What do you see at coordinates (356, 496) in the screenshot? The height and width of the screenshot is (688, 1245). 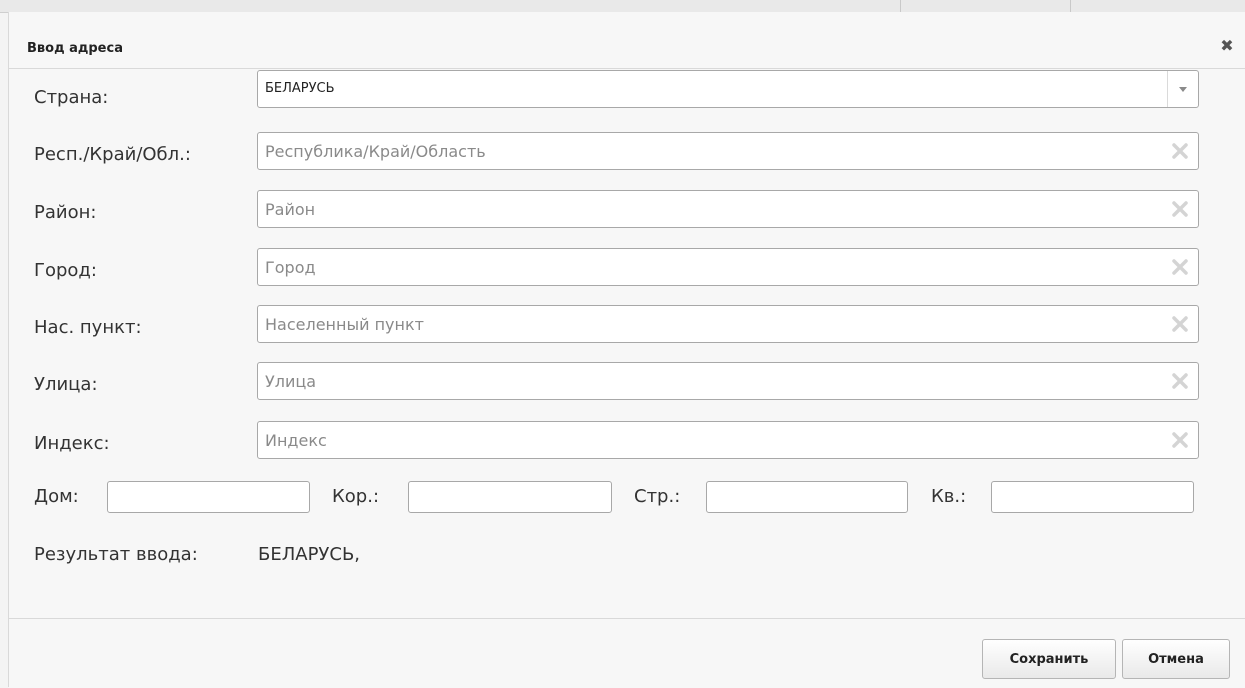 I see `building-label: Кор.:` at bounding box center [356, 496].